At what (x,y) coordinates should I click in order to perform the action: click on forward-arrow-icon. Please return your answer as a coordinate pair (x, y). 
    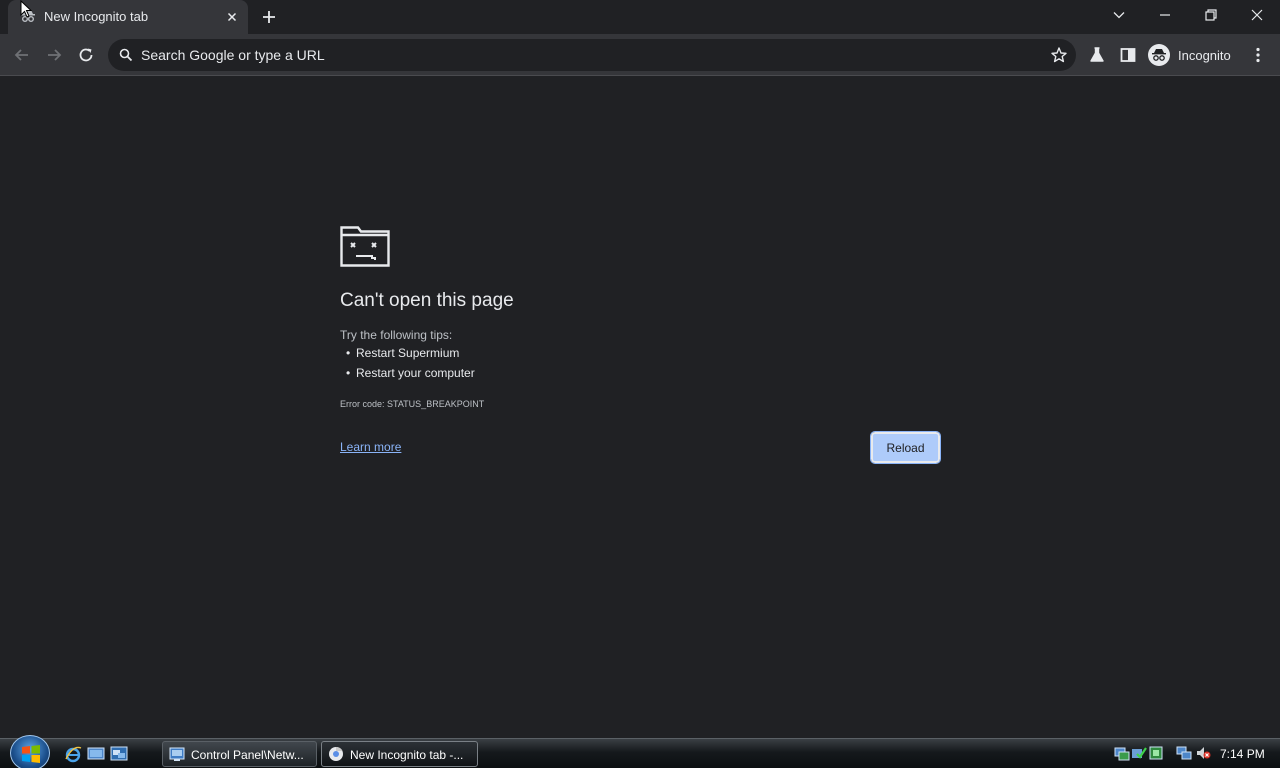
    Looking at the image, I should click on (54, 55).